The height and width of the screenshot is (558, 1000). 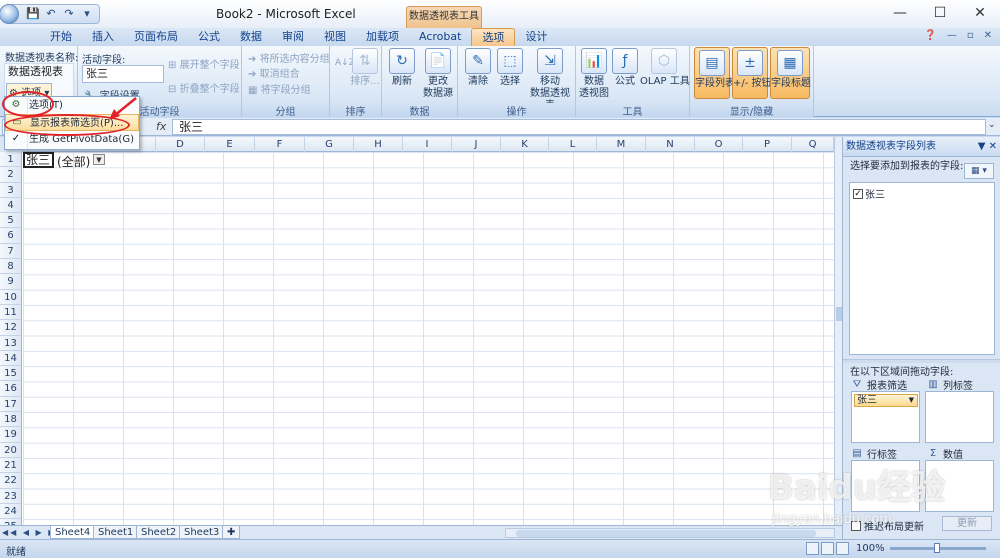 I want to click on refresh-button: ↻ 刷新, so click(x=402, y=67).